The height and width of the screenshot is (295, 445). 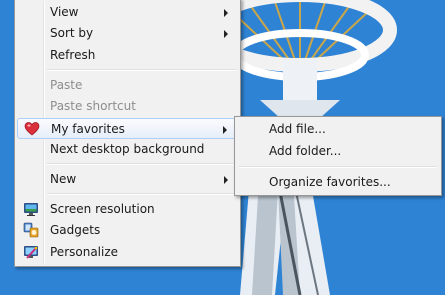 What do you see at coordinates (75, 230) in the screenshot?
I see `menu-item-label: Gadgets` at bounding box center [75, 230].